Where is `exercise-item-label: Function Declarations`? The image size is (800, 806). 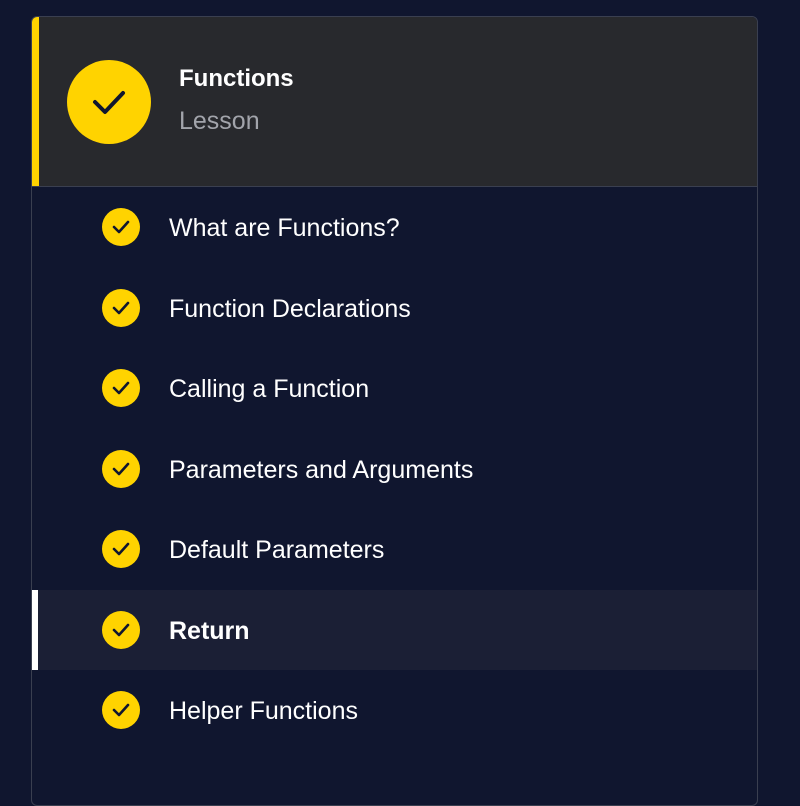 exercise-item-label: Function Declarations is located at coordinates (290, 308).